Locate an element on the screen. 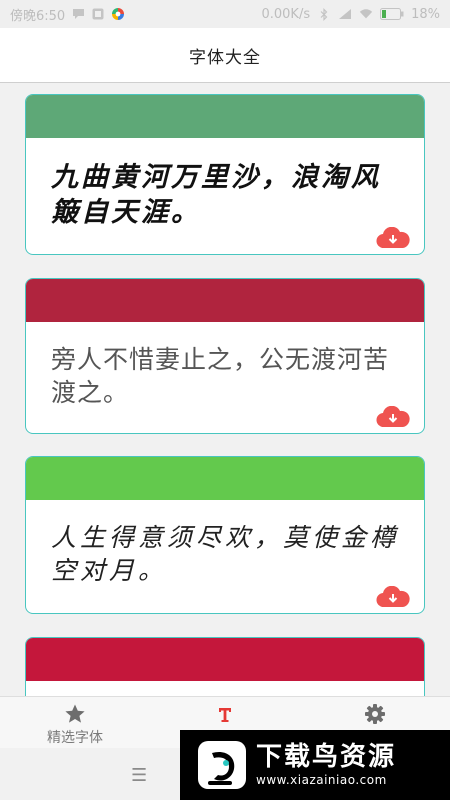 The height and width of the screenshot is (800, 450). bluetooth-icon is located at coordinates (324, 14).